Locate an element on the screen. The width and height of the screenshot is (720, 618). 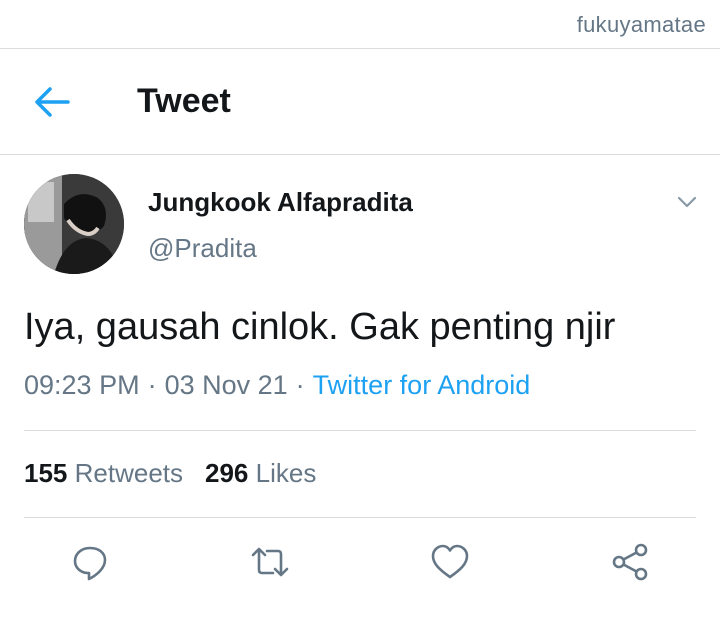
reply-icon is located at coordinates (90, 563).